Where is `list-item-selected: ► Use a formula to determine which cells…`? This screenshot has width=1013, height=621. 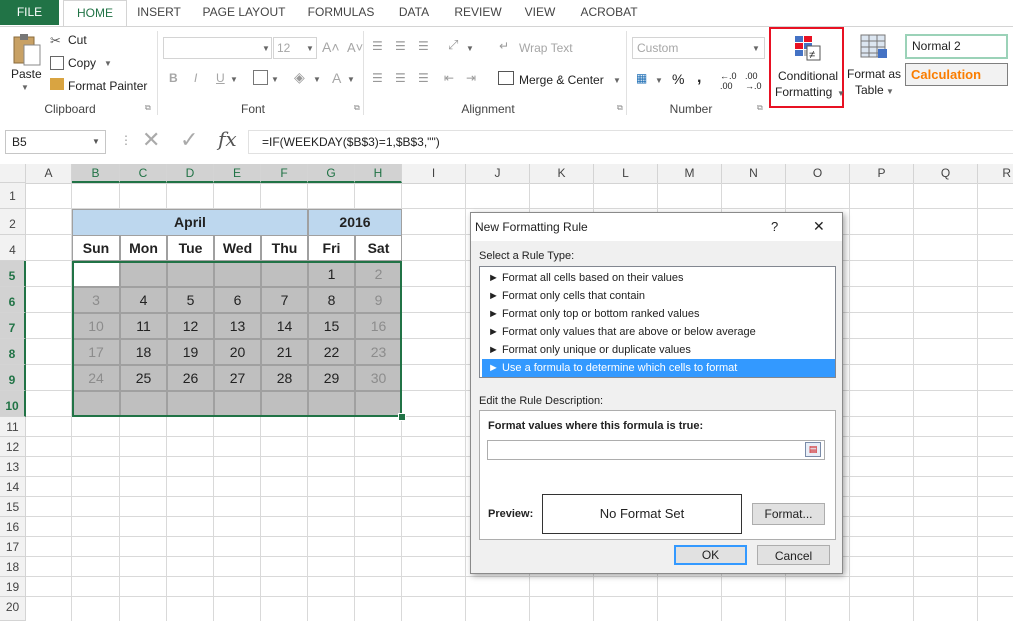
list-item-selected: ► Use a formula to determine which cells… is located at coordinates (658, 368).